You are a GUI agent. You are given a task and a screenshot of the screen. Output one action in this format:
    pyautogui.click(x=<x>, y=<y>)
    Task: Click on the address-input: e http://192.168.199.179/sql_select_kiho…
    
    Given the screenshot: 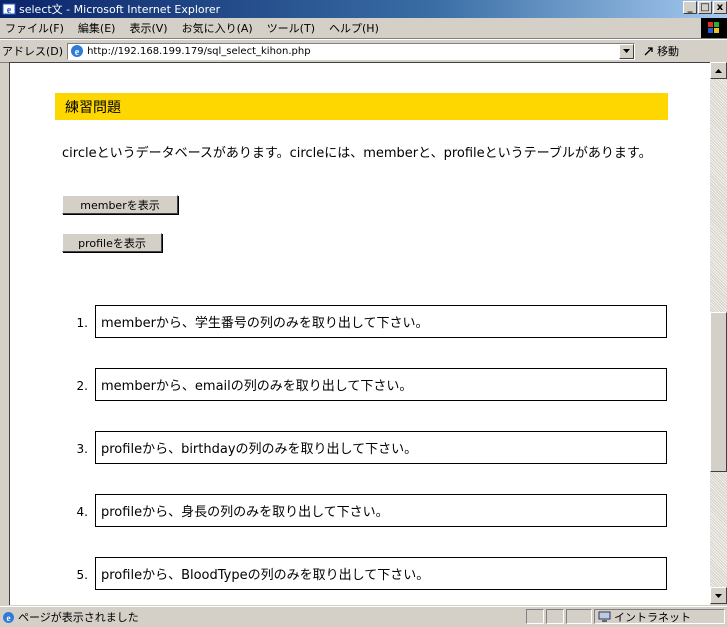 What is the action you would take?
    pyautogui.click(x=351, y=51)
    